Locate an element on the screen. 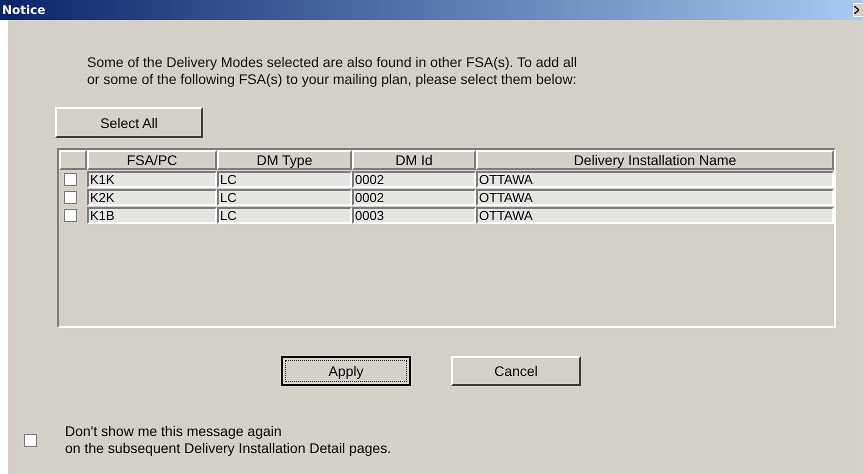 The width and height of the screenshot is (863, 474). apply-button: Apply is located at coordinates (346, 371).